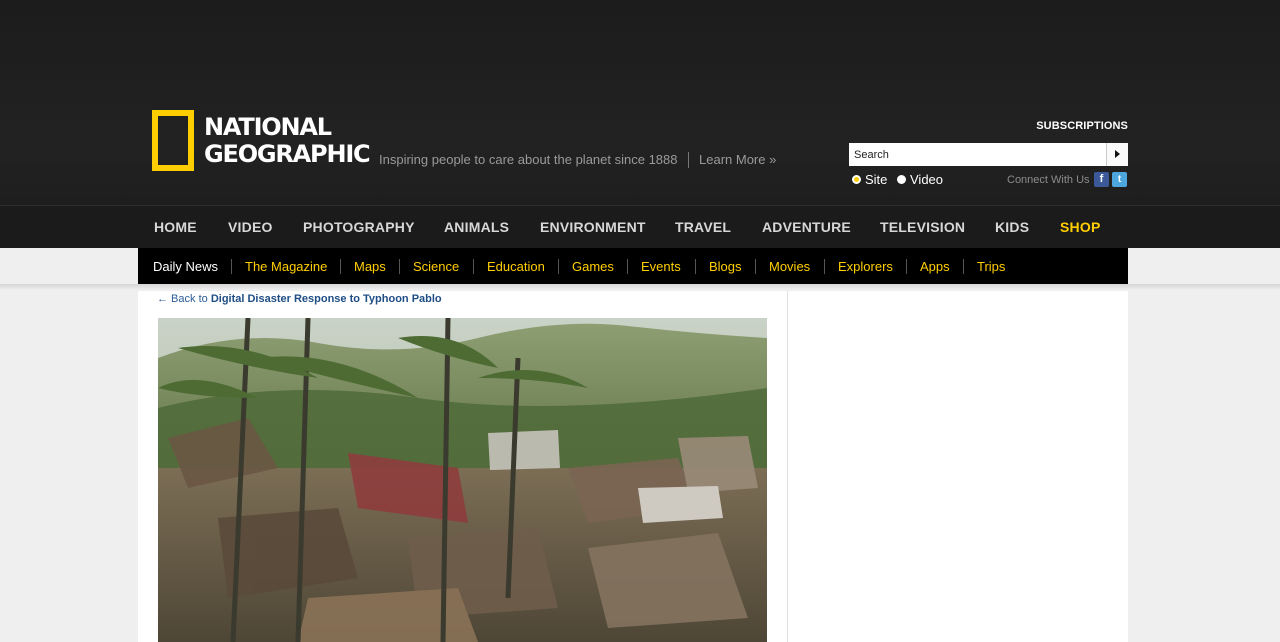 This screenshot has width=1280, height=642. What do you see at coordinates (370, 266) in the screenshot?
I see `subnav-maps: Maps` at bounding box center [370, 266].